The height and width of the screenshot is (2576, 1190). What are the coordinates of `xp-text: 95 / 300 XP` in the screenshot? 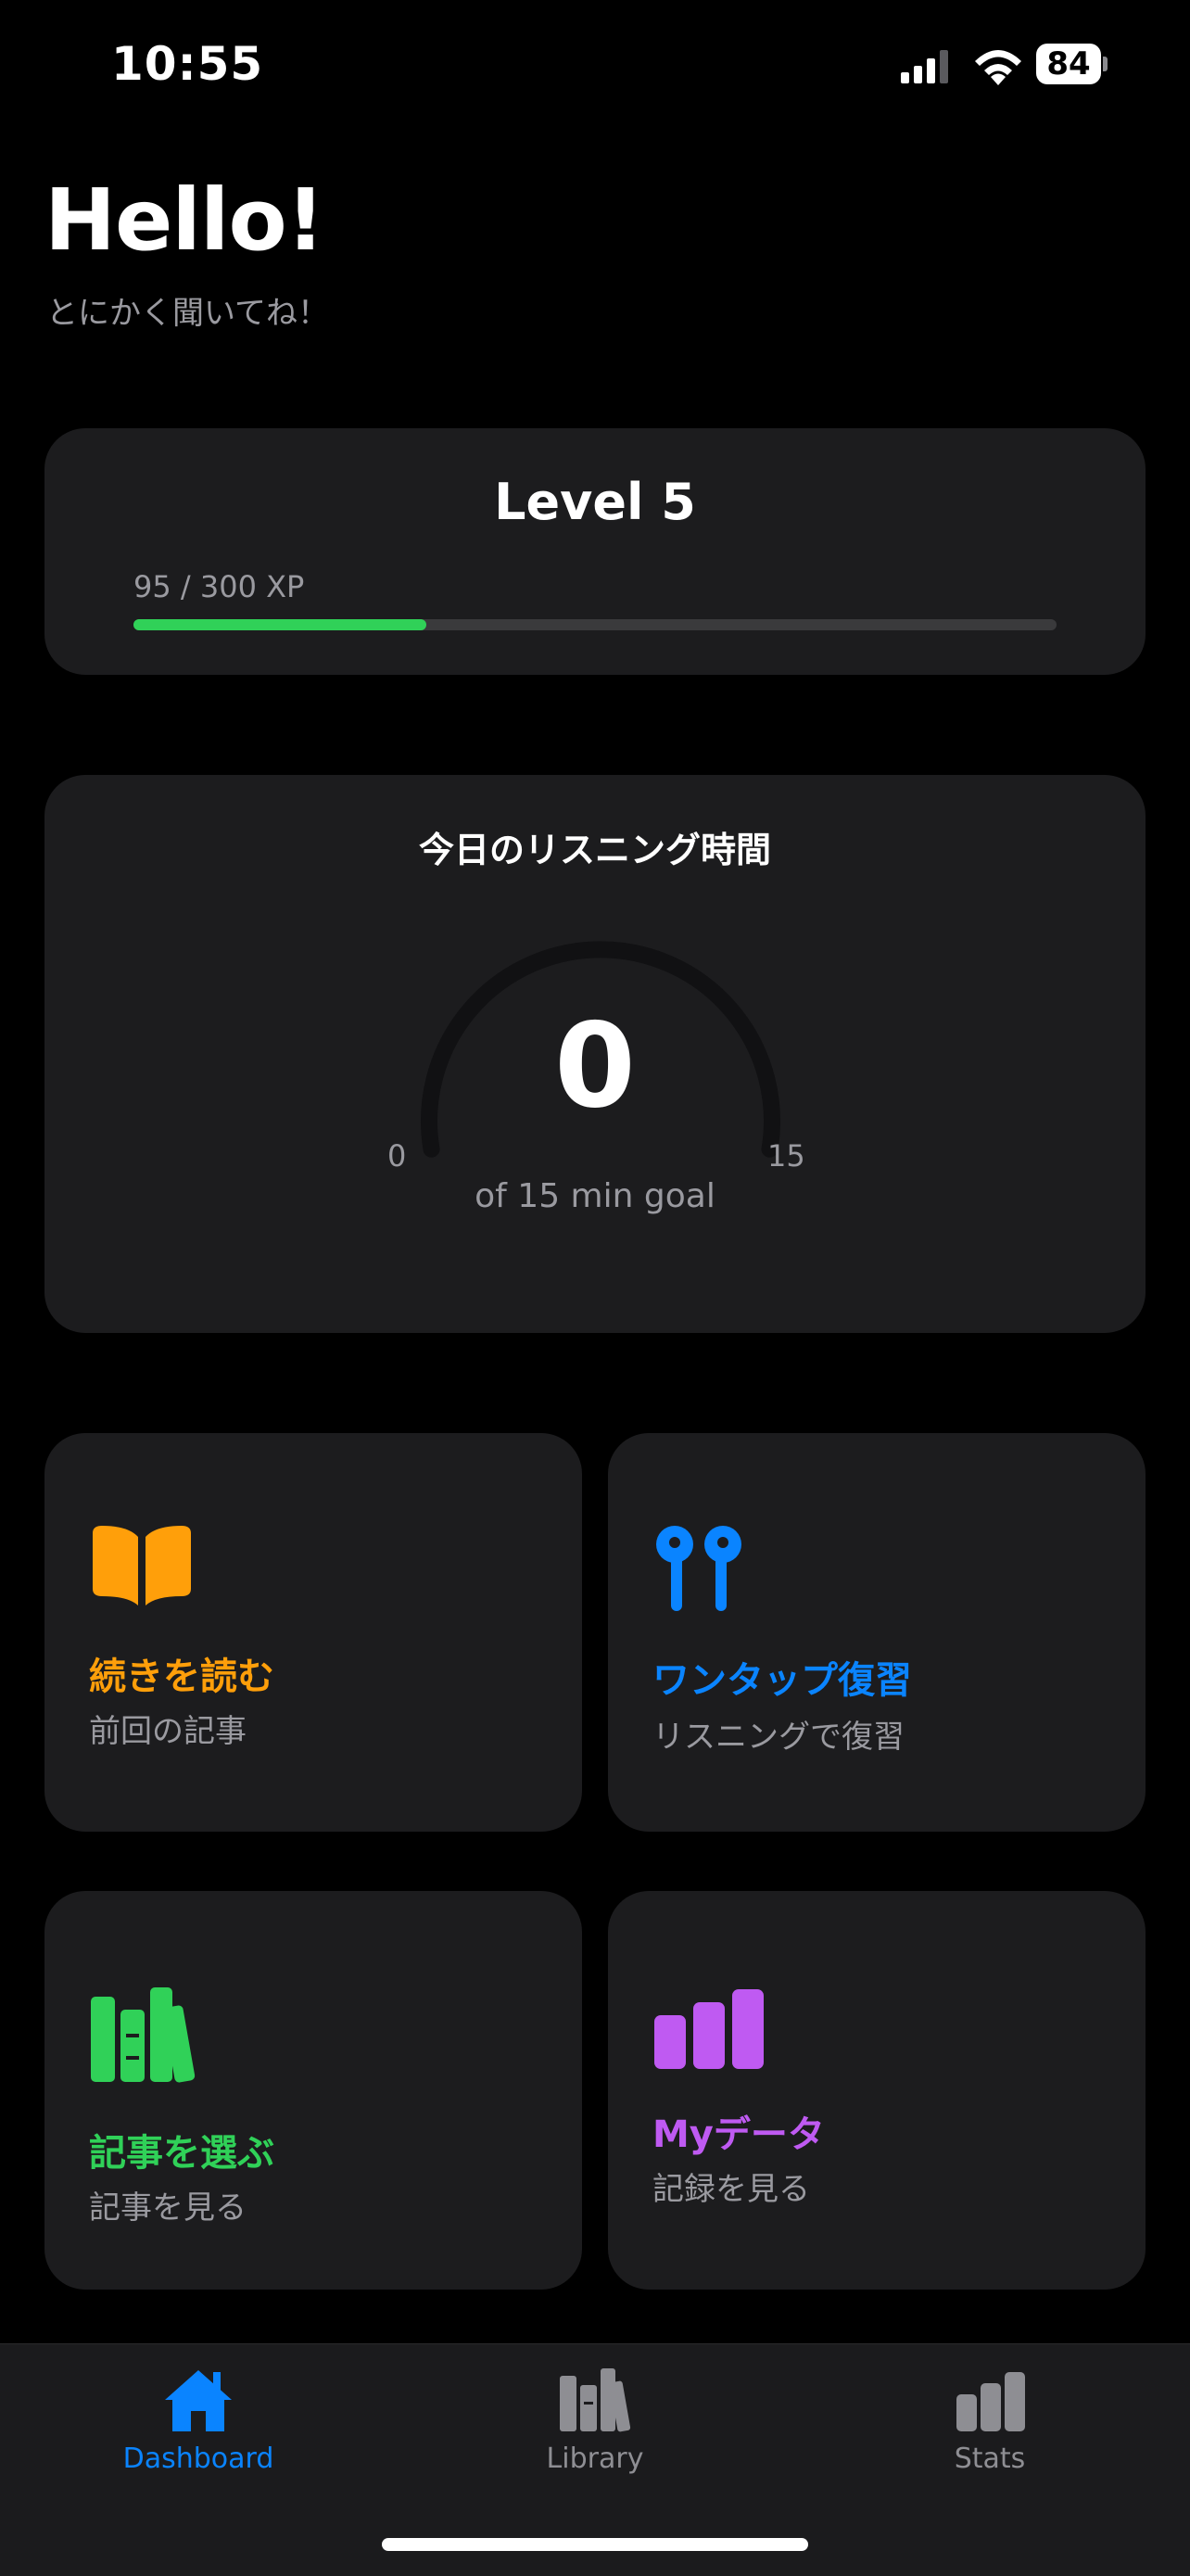 It's located at (219, 586).